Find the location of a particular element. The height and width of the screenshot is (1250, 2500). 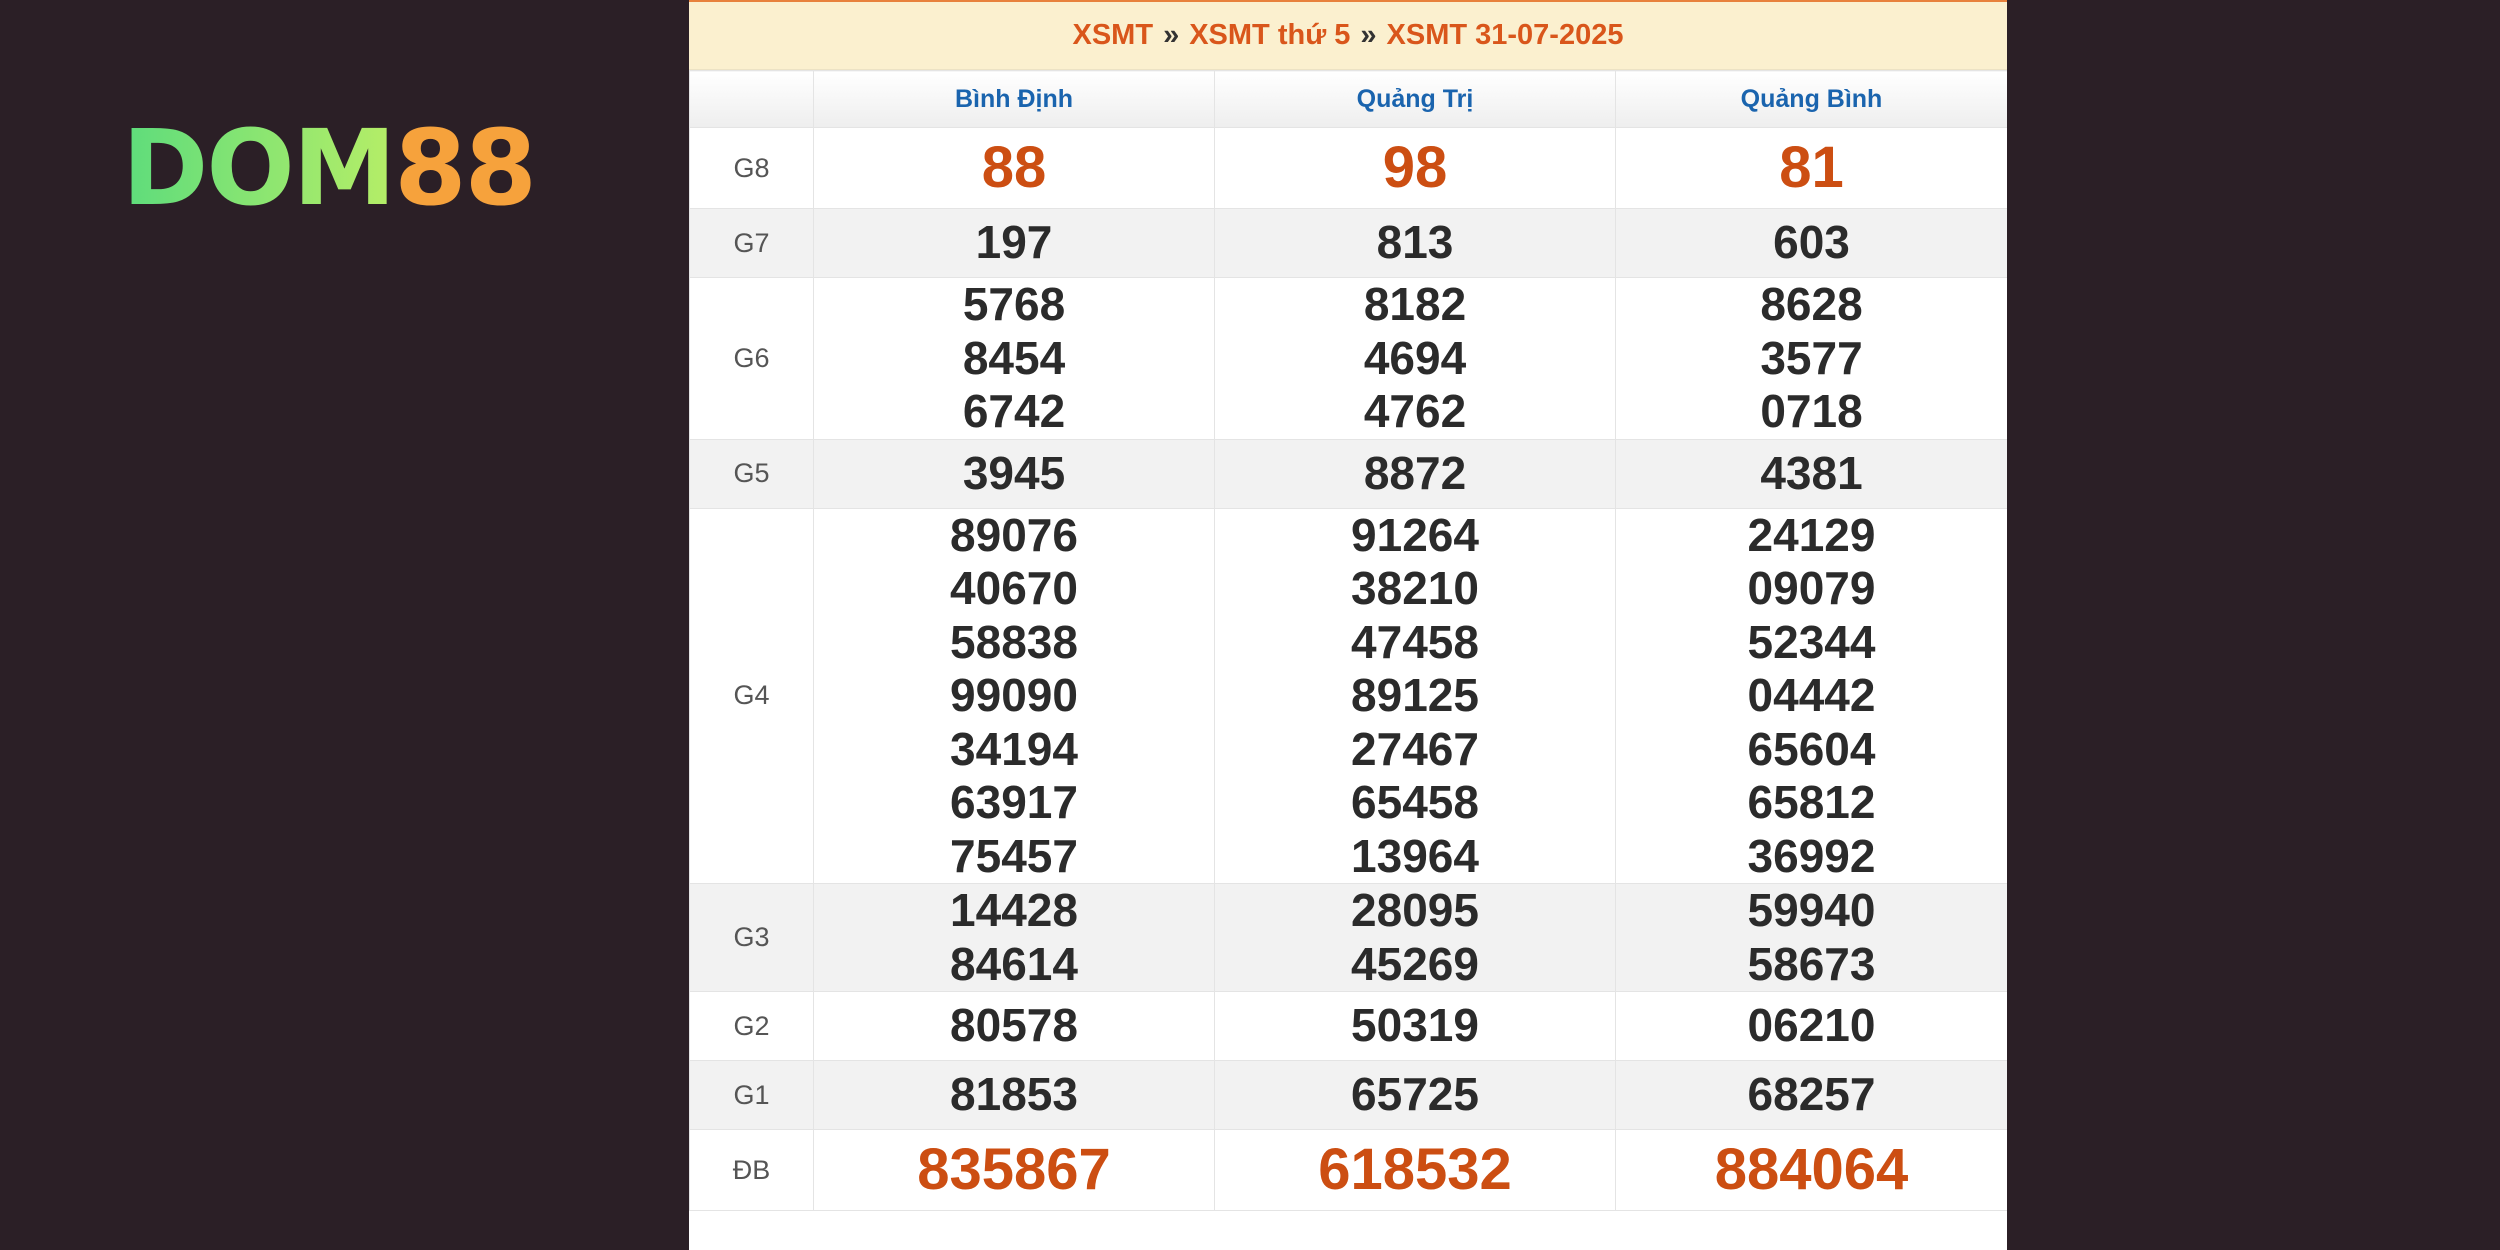

prize-row: G5 3945 8872 4381 is located at coordinates (1348, 473).